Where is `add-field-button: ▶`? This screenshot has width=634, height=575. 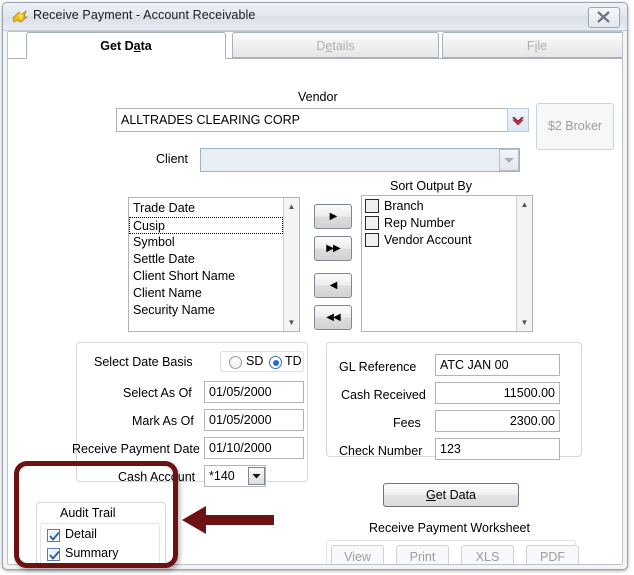 add-field-button: ▶ is located at coordinates (333, 216).